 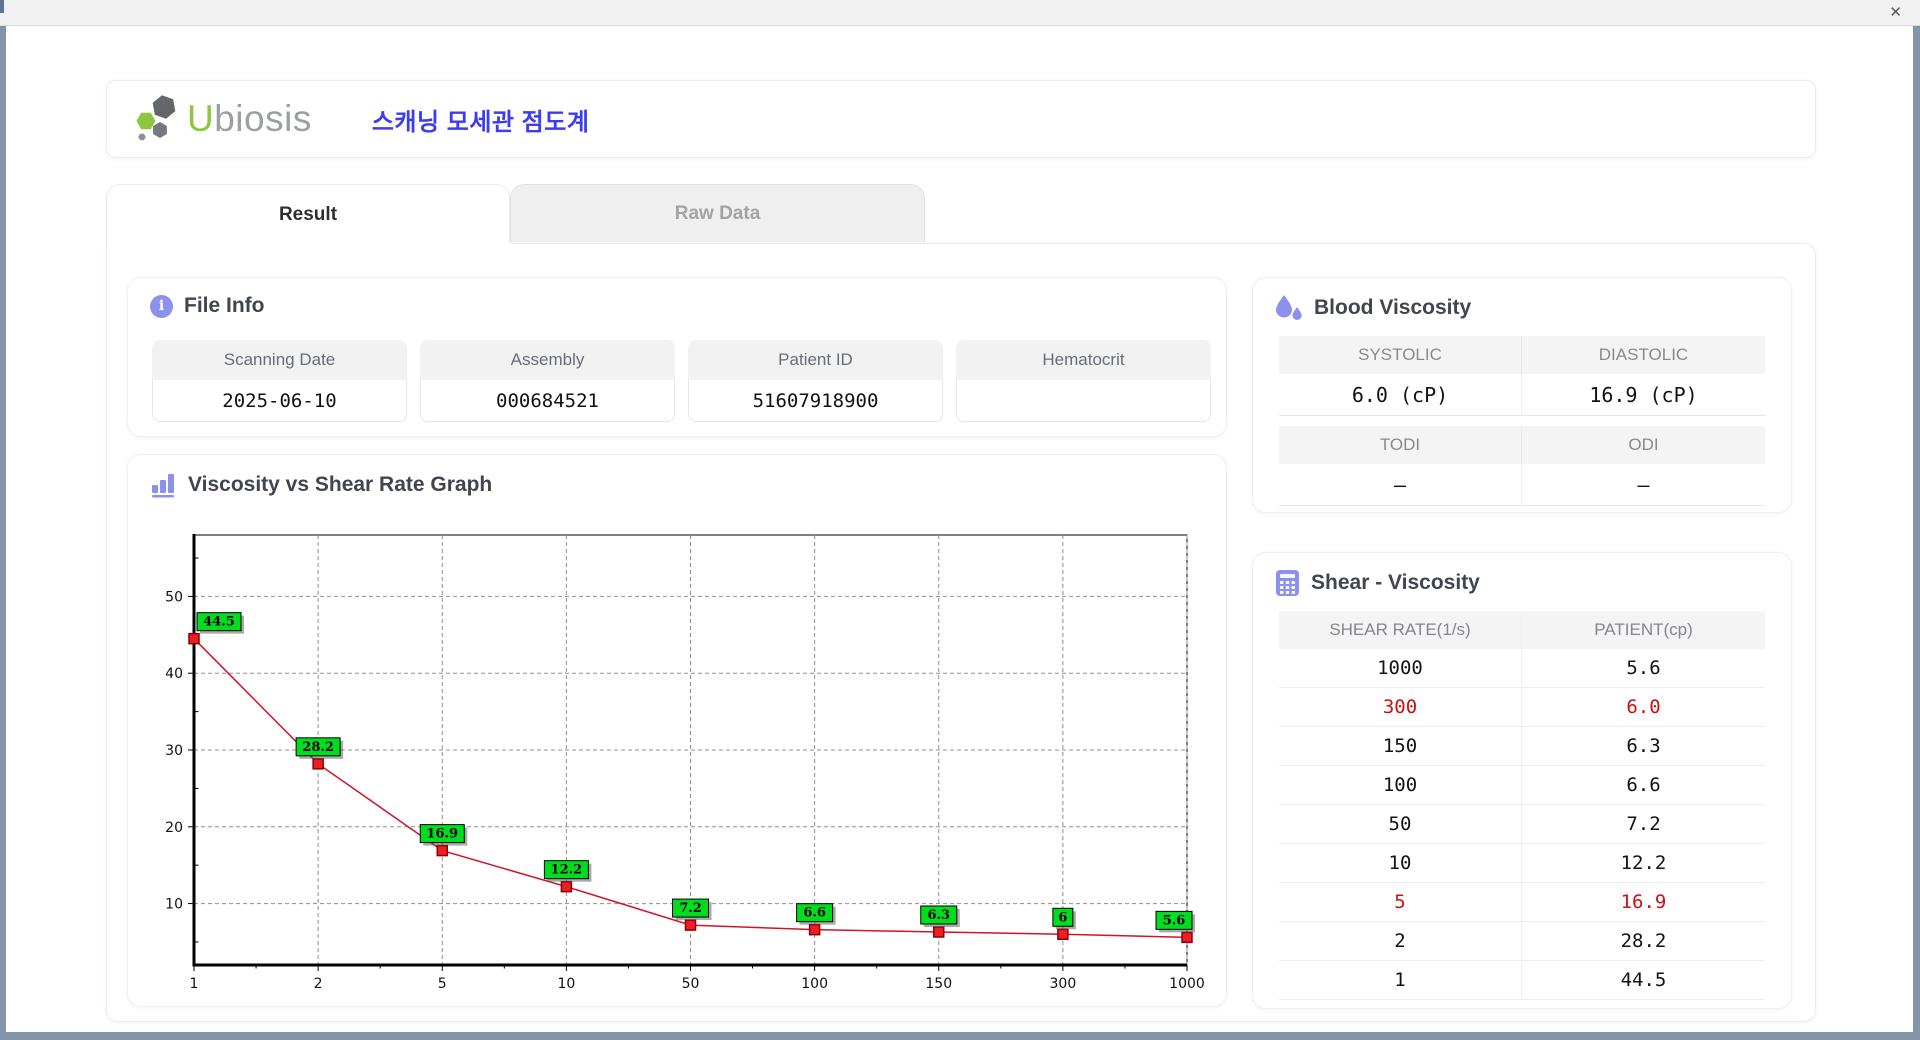 I want to click on patient-viscosity-cell: 16.9, so click(x=1643, y=902).